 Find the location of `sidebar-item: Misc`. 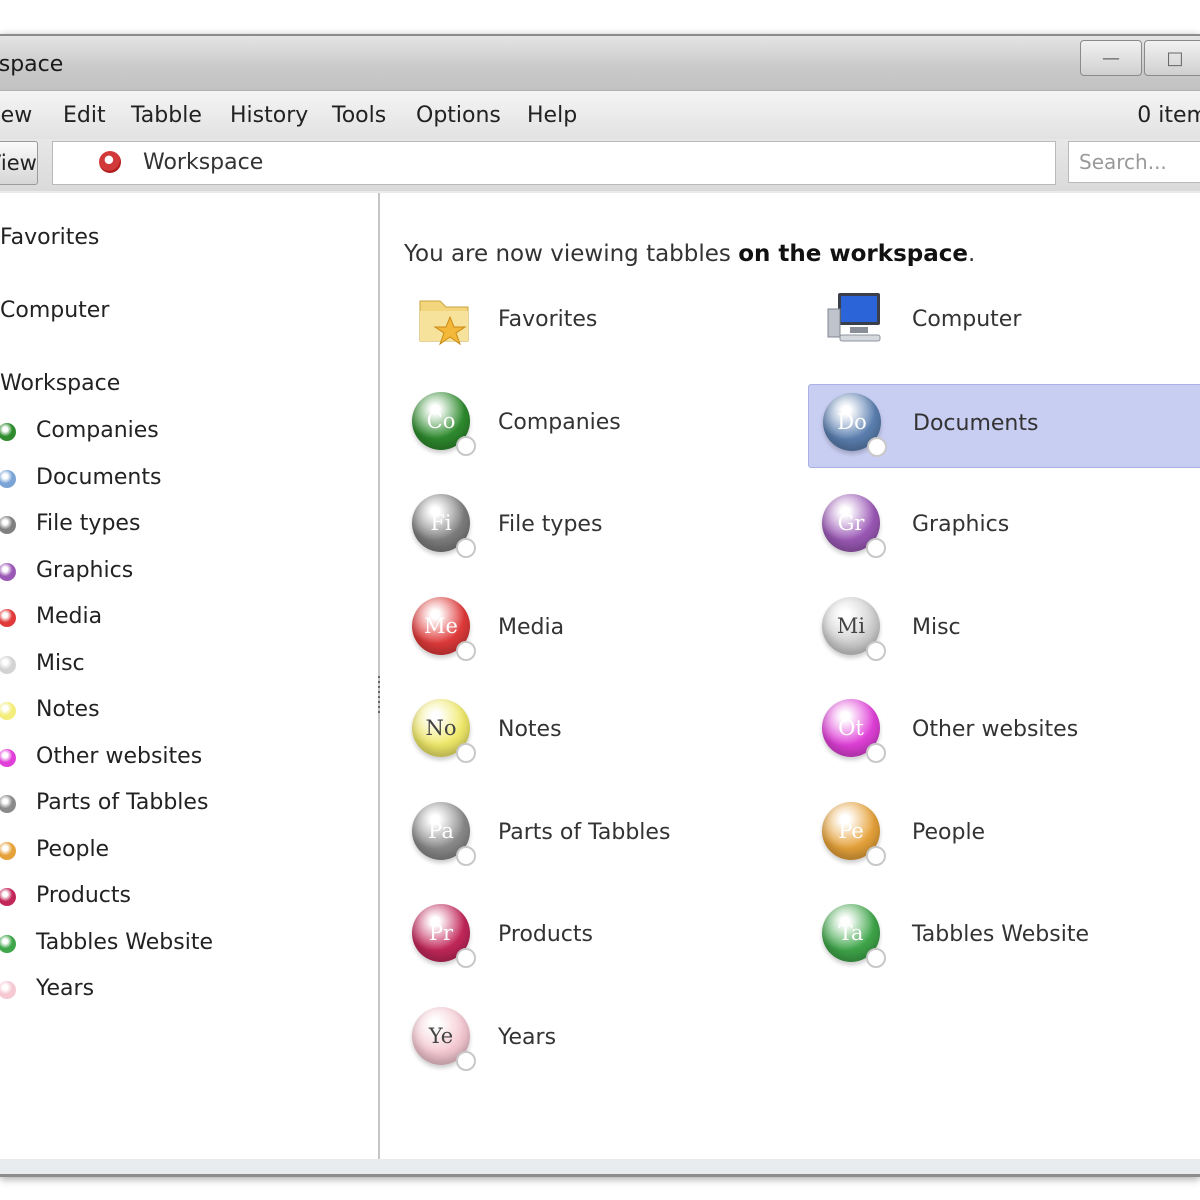

sidebar-item: Misc is located at coordinates (42, 663).